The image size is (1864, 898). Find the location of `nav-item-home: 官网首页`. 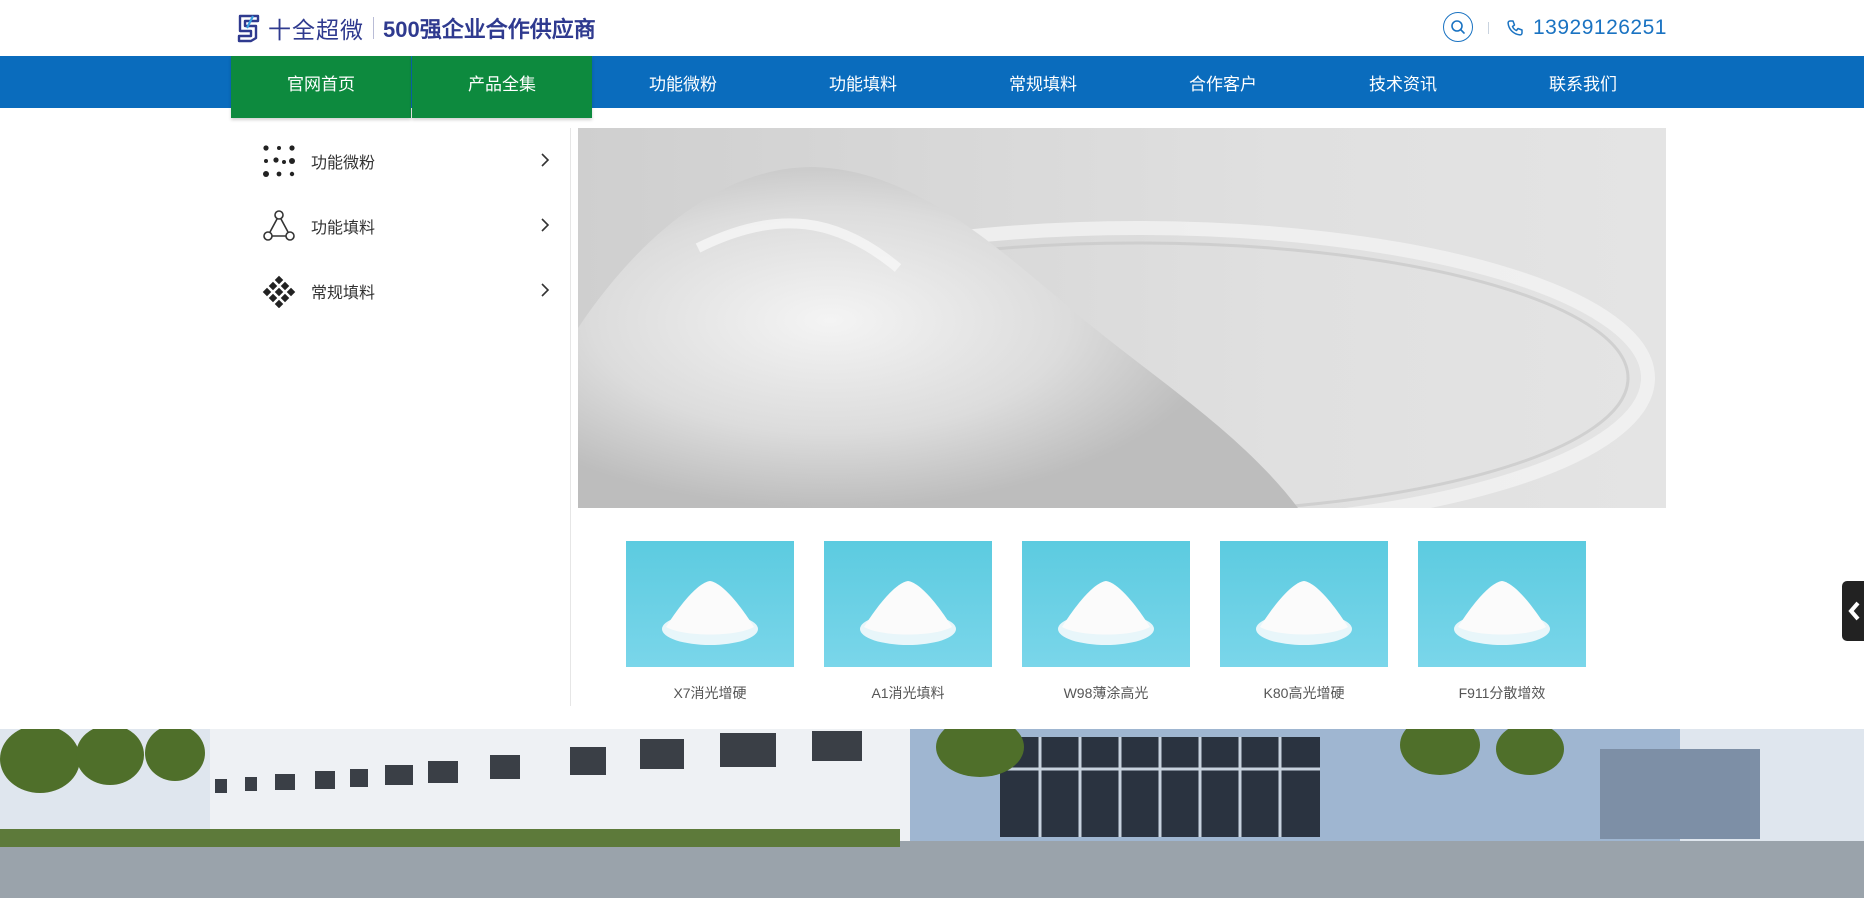

nav-item-home: 官网首页 is located at coordinates (321, 87).